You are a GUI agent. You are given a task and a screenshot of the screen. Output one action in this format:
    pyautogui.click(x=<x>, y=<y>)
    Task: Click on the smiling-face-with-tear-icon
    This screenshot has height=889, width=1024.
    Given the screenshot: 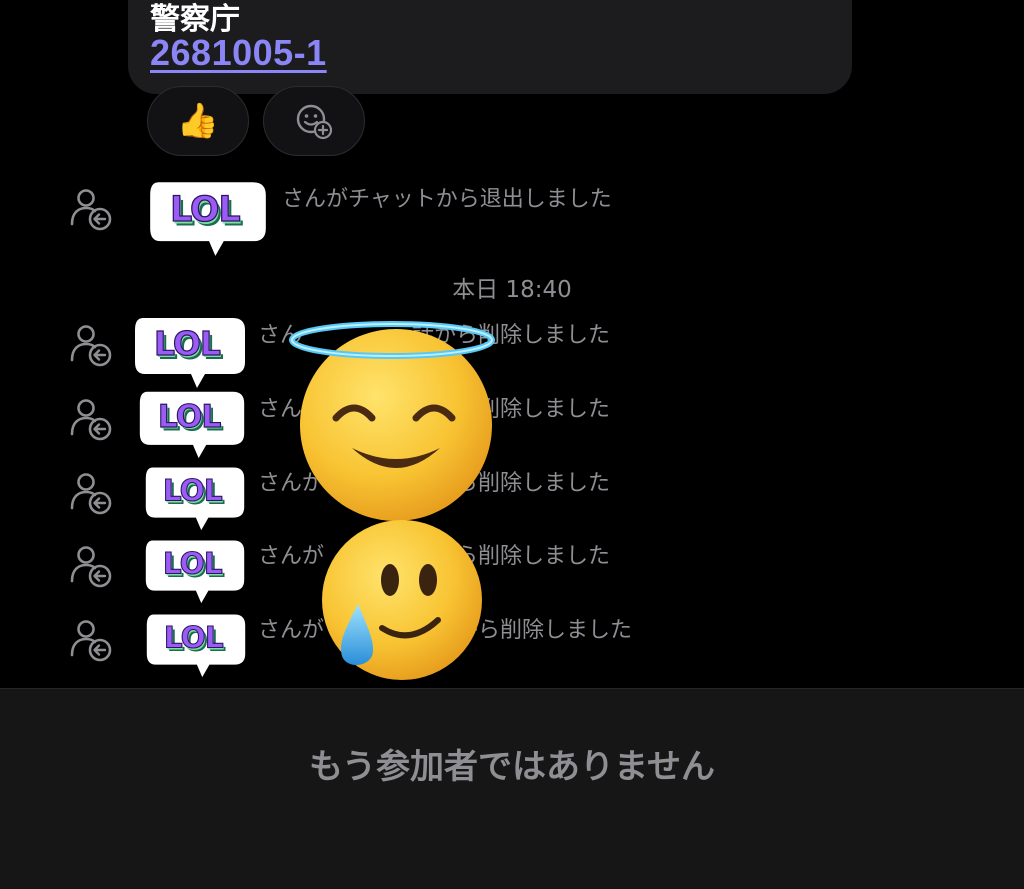 What is the action you would take?
    pyautogui.click(x=402, y=600)
    